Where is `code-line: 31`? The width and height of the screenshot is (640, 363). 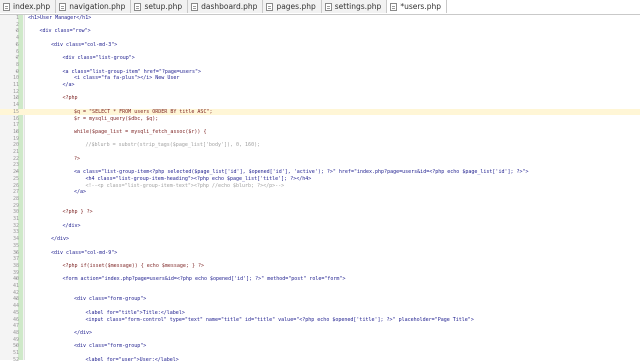
code-line: 31 is located at coordinates (320, 219).